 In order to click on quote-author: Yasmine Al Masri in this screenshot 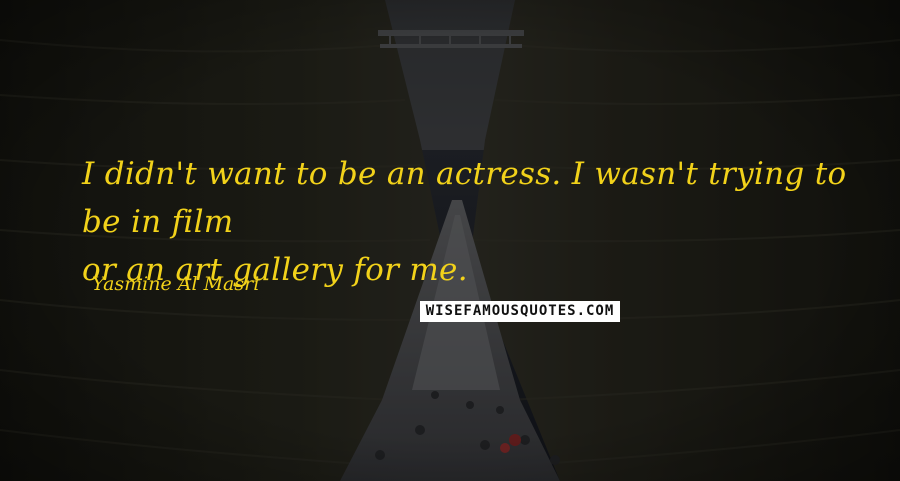, I will do `click(176, 284)`.